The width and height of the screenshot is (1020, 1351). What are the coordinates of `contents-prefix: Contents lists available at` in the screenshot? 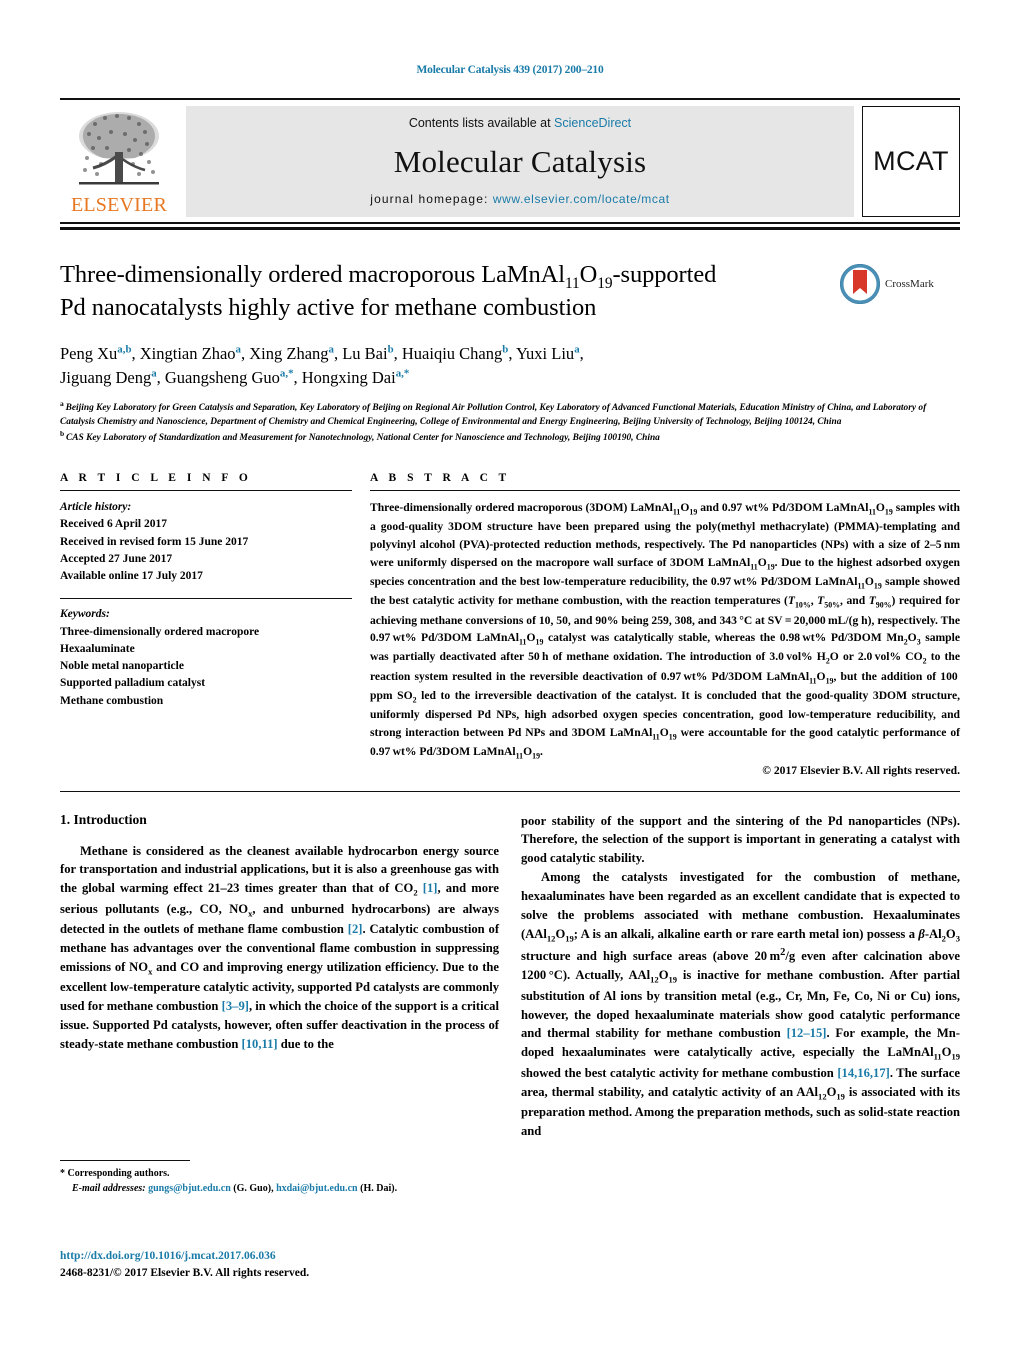 It's located at (481, 123).